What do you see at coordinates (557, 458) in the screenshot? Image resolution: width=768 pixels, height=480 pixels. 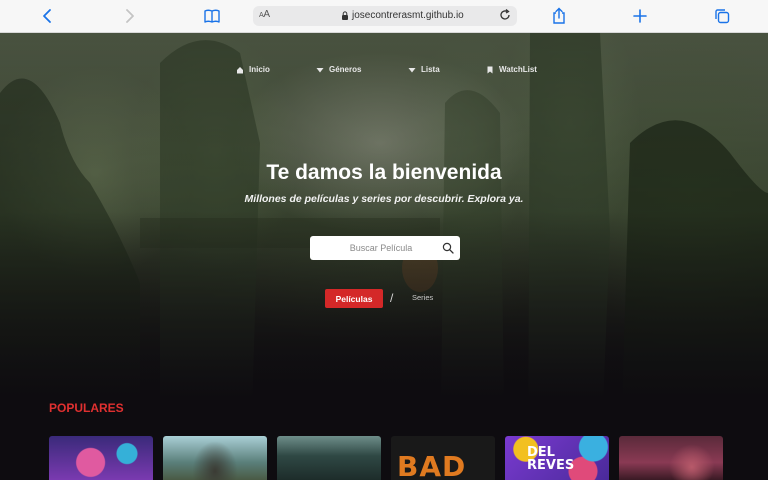 I see `poster-5: DEL REVES` at bounding box center [557, 458].